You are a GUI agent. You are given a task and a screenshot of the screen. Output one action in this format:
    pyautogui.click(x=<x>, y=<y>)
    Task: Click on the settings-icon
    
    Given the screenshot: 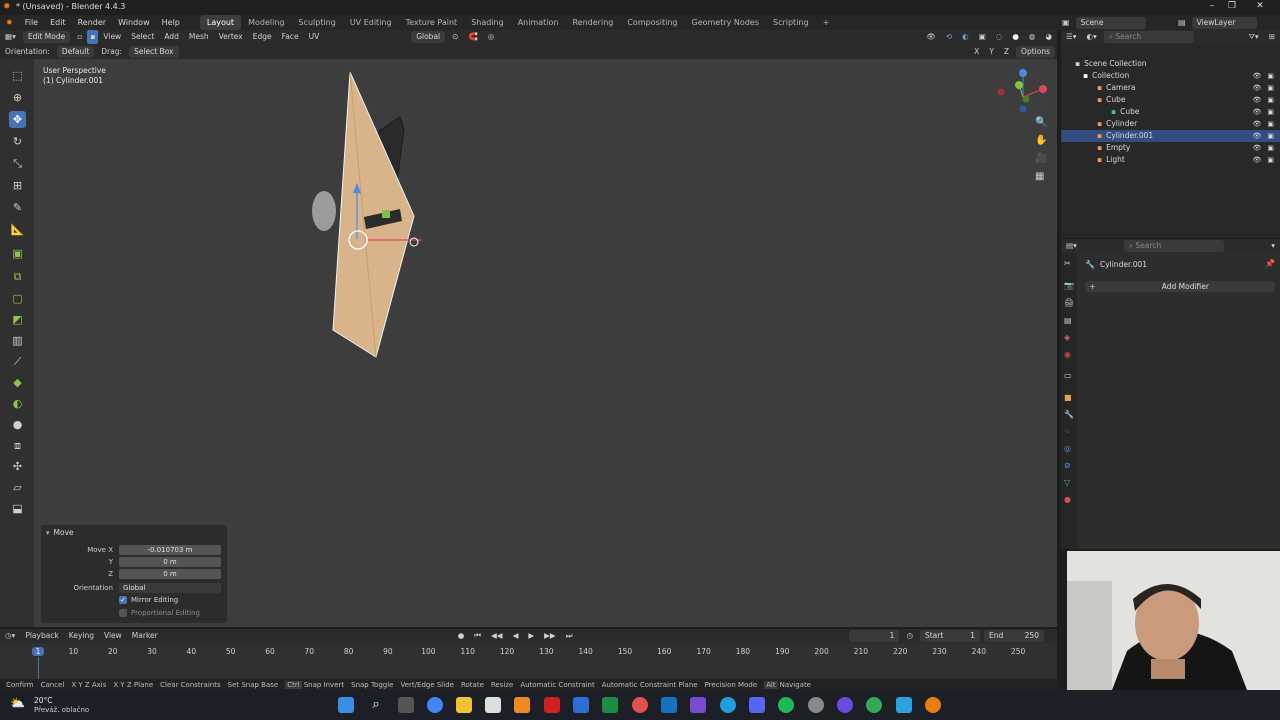 What is the action you would take?
    pyautogui.click(x=816, y=705)
    